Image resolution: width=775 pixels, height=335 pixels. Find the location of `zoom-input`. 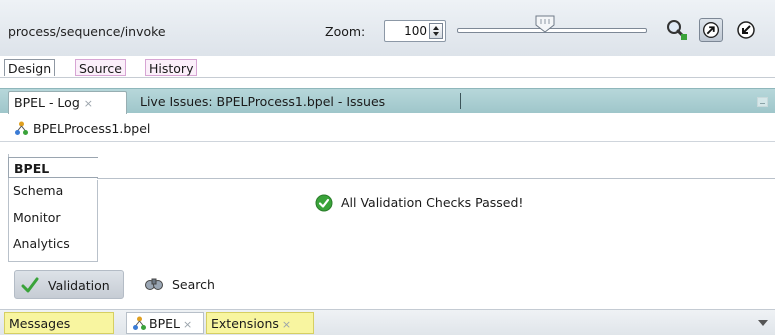

zoom-input is located at coordinates (407, 31).